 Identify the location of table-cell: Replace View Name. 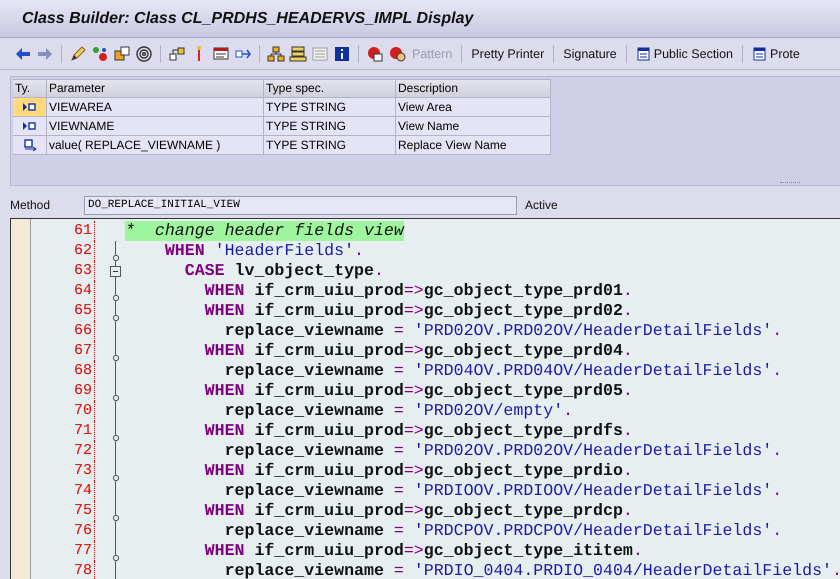
(473, 145).